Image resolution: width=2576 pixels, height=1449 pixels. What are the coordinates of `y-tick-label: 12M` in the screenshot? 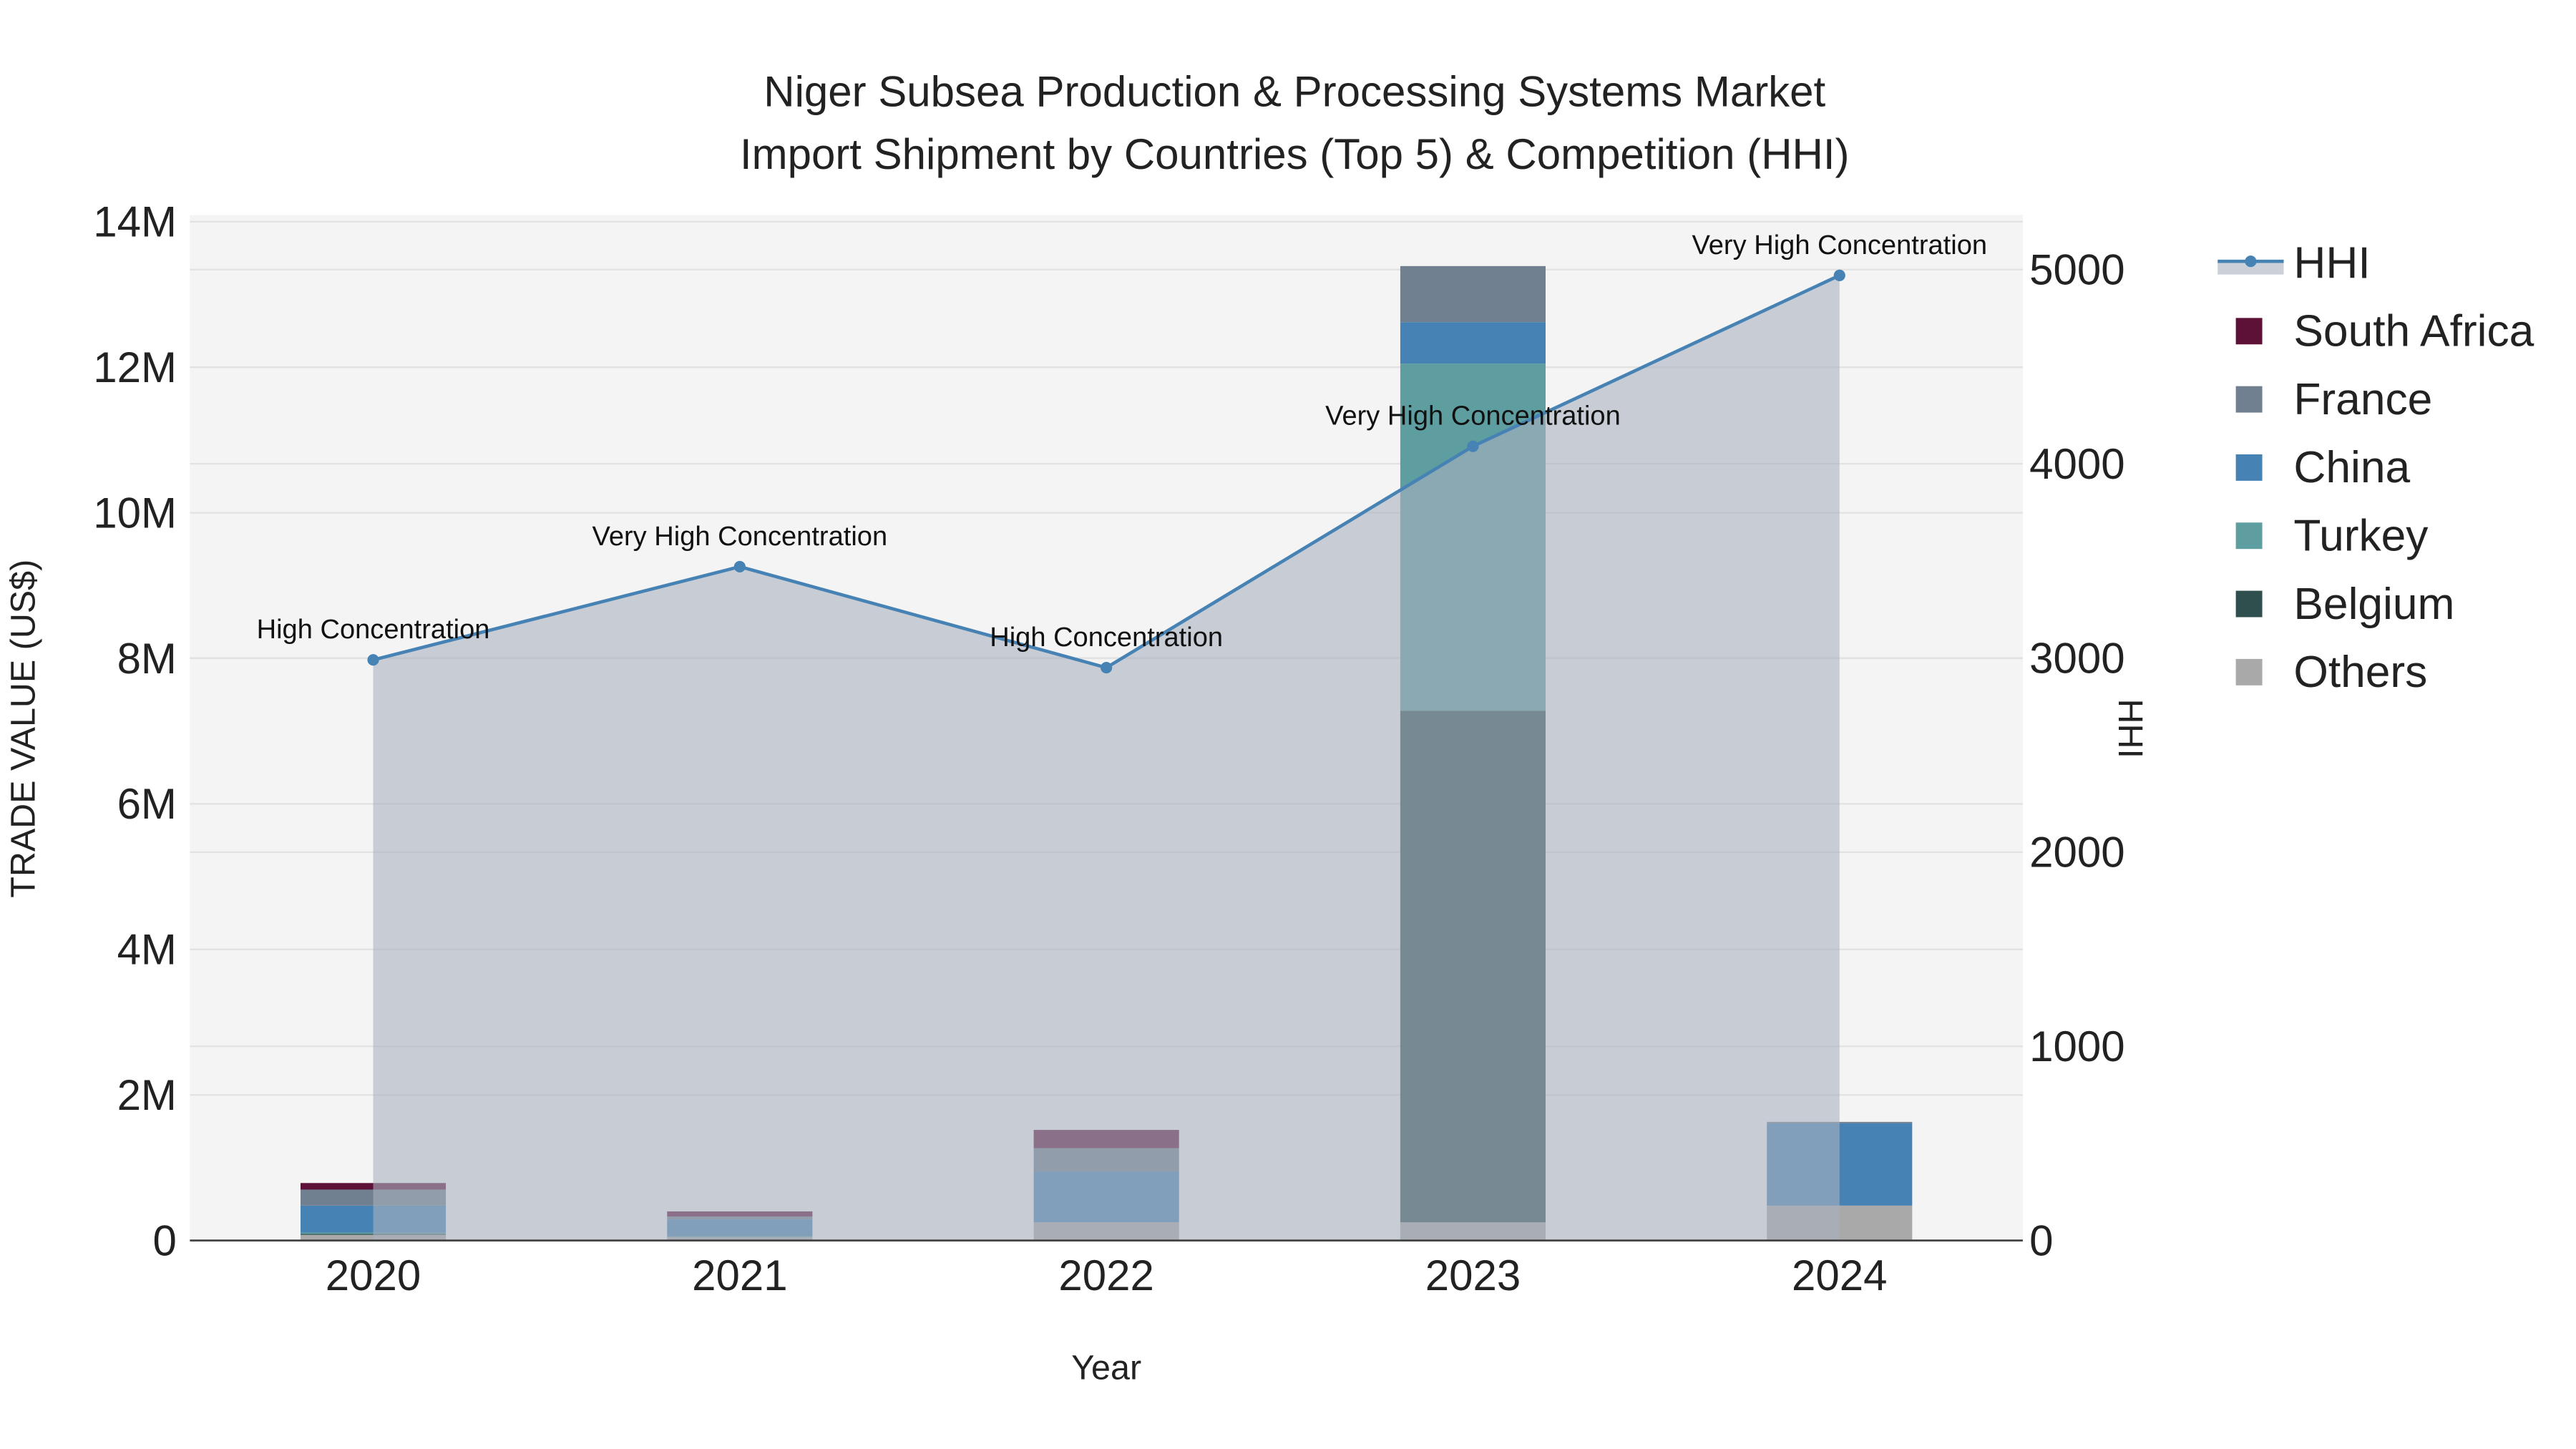 It's located at (135, 367).